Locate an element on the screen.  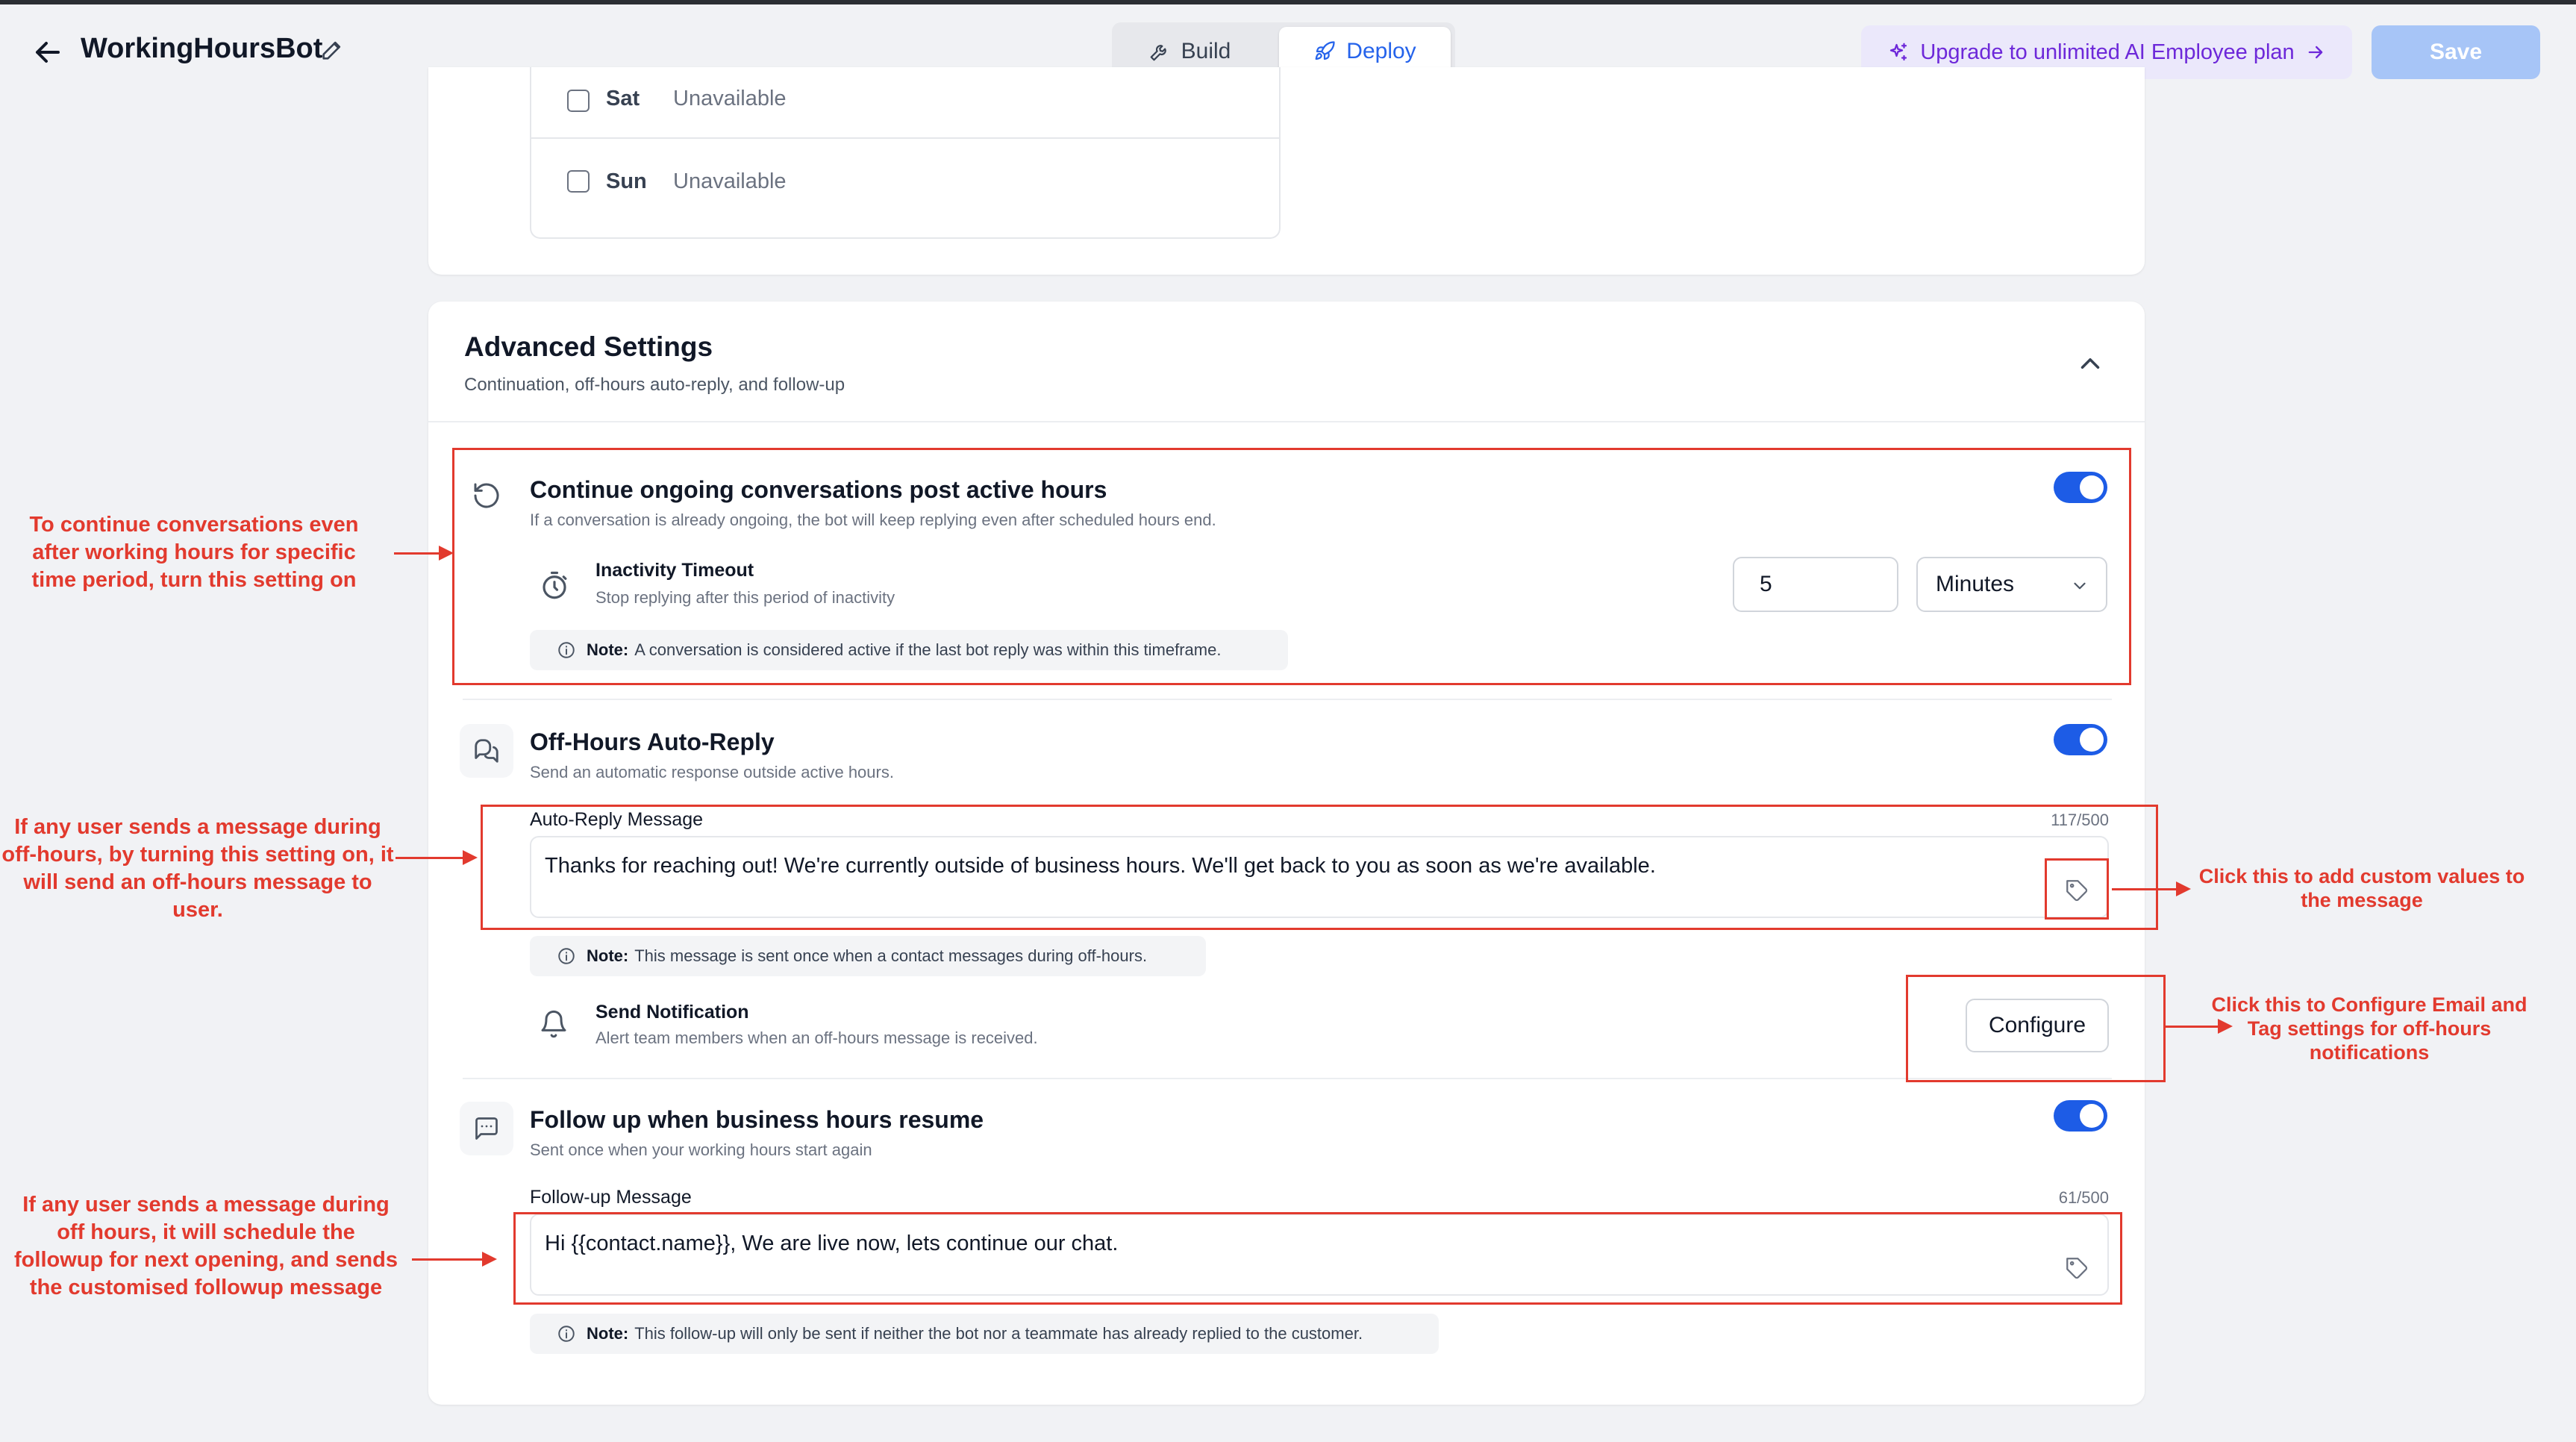
arrow-from-tag is located at coordinates (2151, 888).